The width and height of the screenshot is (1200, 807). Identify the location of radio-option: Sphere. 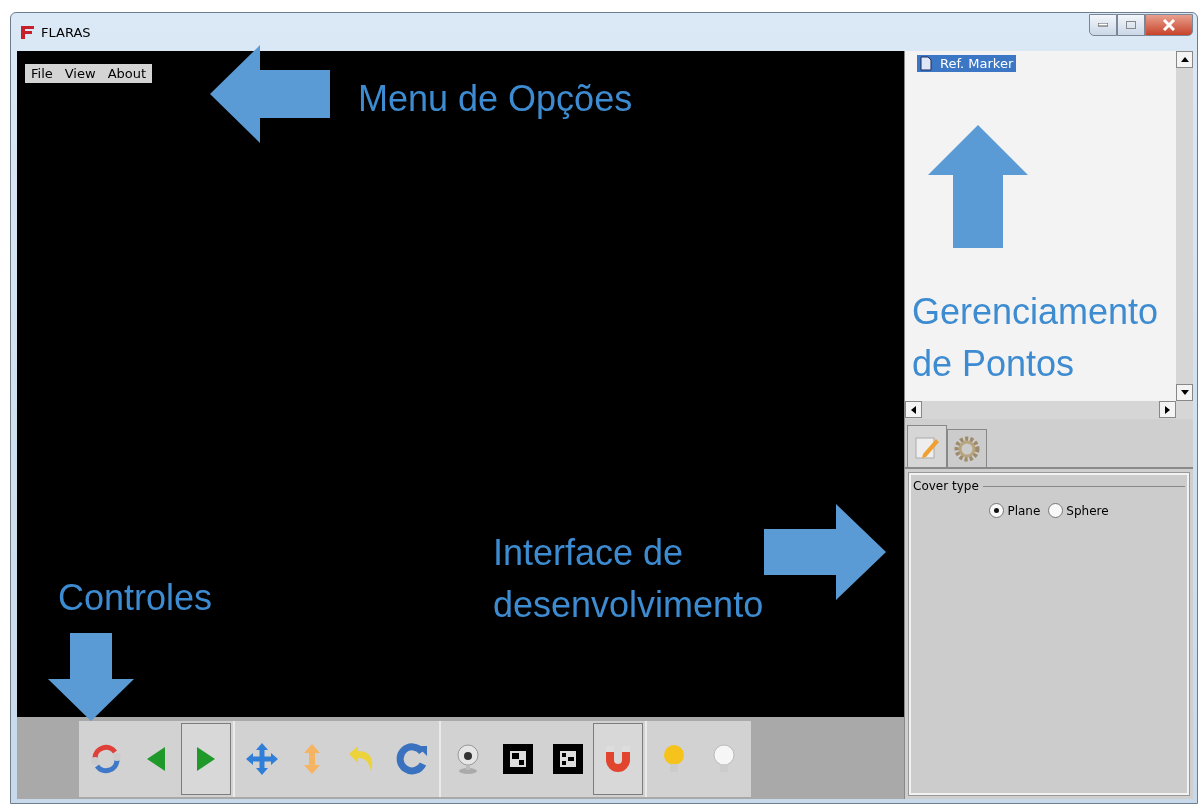
(1078, 510).